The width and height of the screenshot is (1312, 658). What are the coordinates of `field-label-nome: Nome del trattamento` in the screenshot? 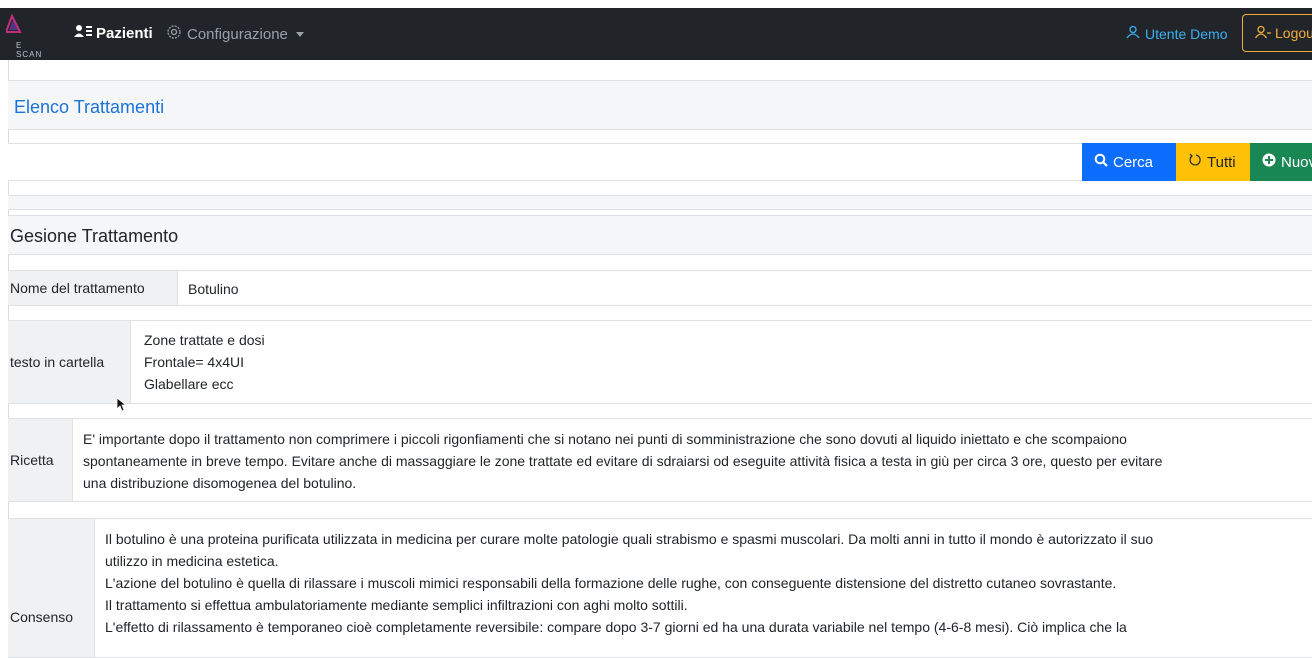 It's located at (93, 288).